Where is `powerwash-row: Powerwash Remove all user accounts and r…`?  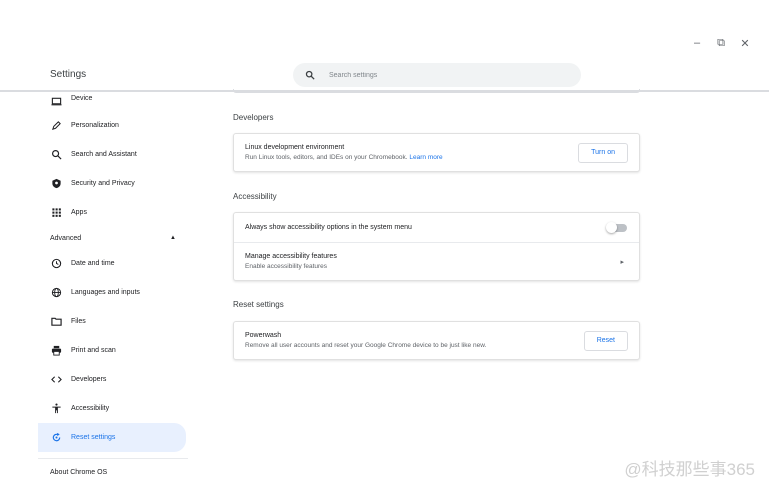 powerwash-row: Powerwash Remove all user accounts and r… is located at coordinates (436, 340).